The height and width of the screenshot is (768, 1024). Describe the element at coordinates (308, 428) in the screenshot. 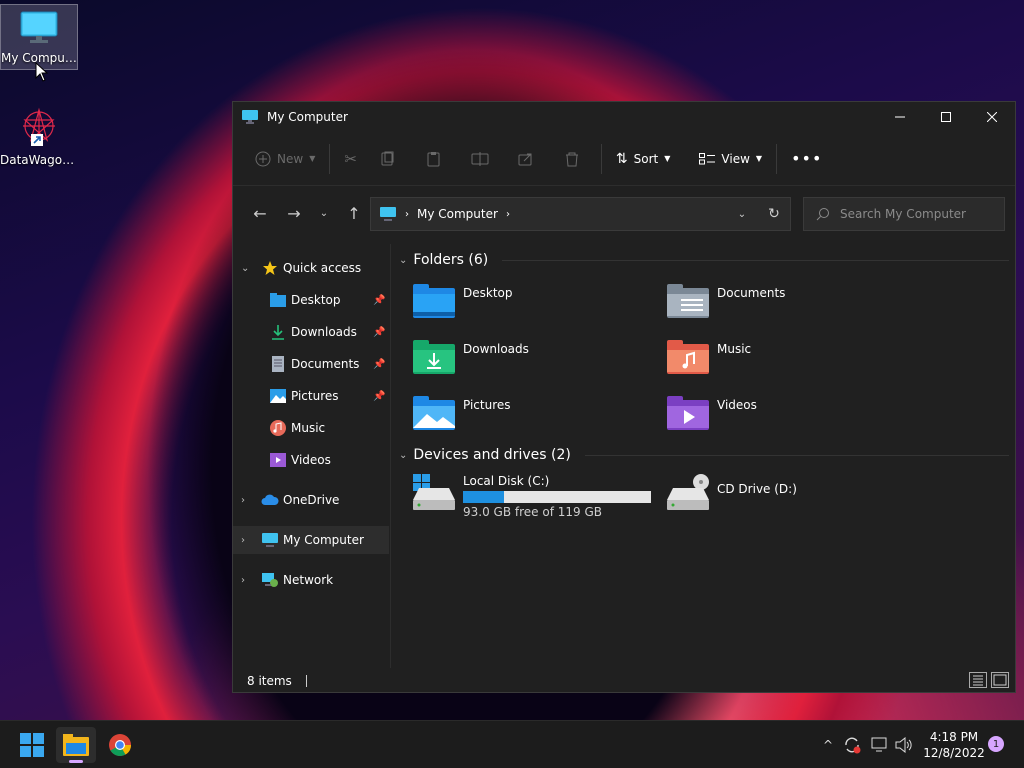

I see `sidebar-label: Music` at that location.